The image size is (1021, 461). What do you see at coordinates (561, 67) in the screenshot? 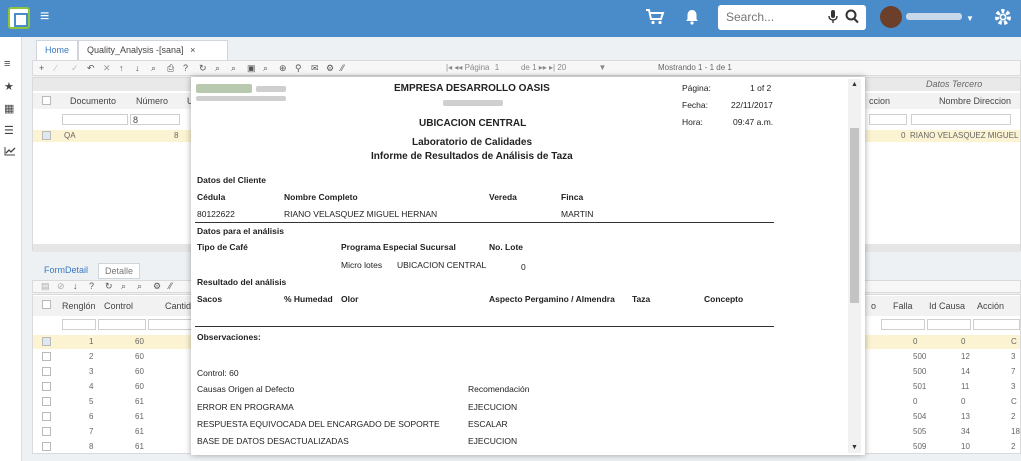
I see `page-size-select: 20` at bounding box center [561, 67].